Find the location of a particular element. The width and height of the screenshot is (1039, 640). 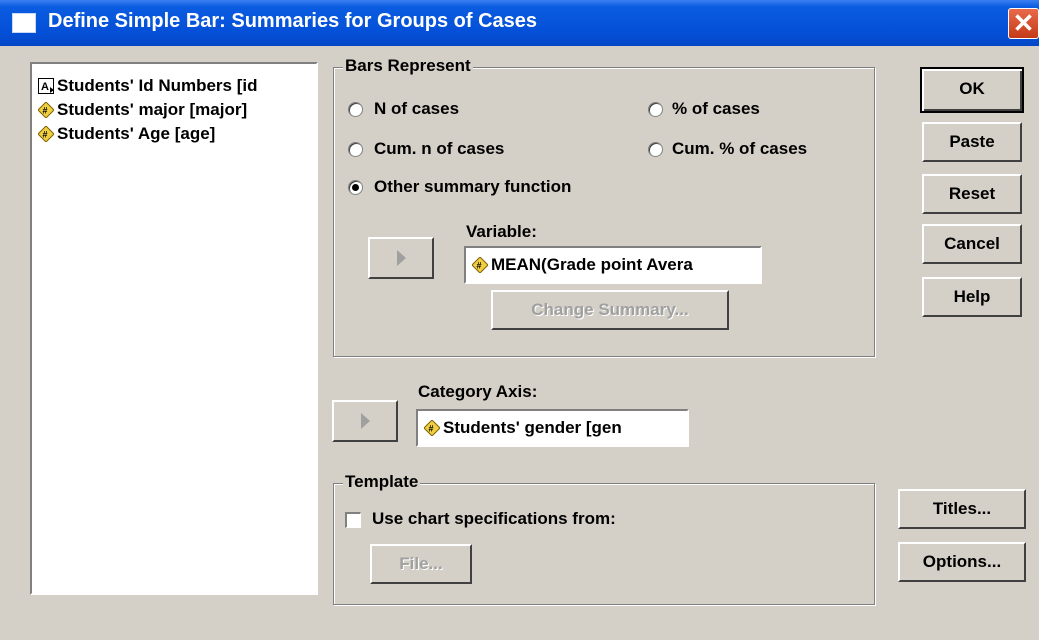

help-button: Help is located at coordinates (972, 297).